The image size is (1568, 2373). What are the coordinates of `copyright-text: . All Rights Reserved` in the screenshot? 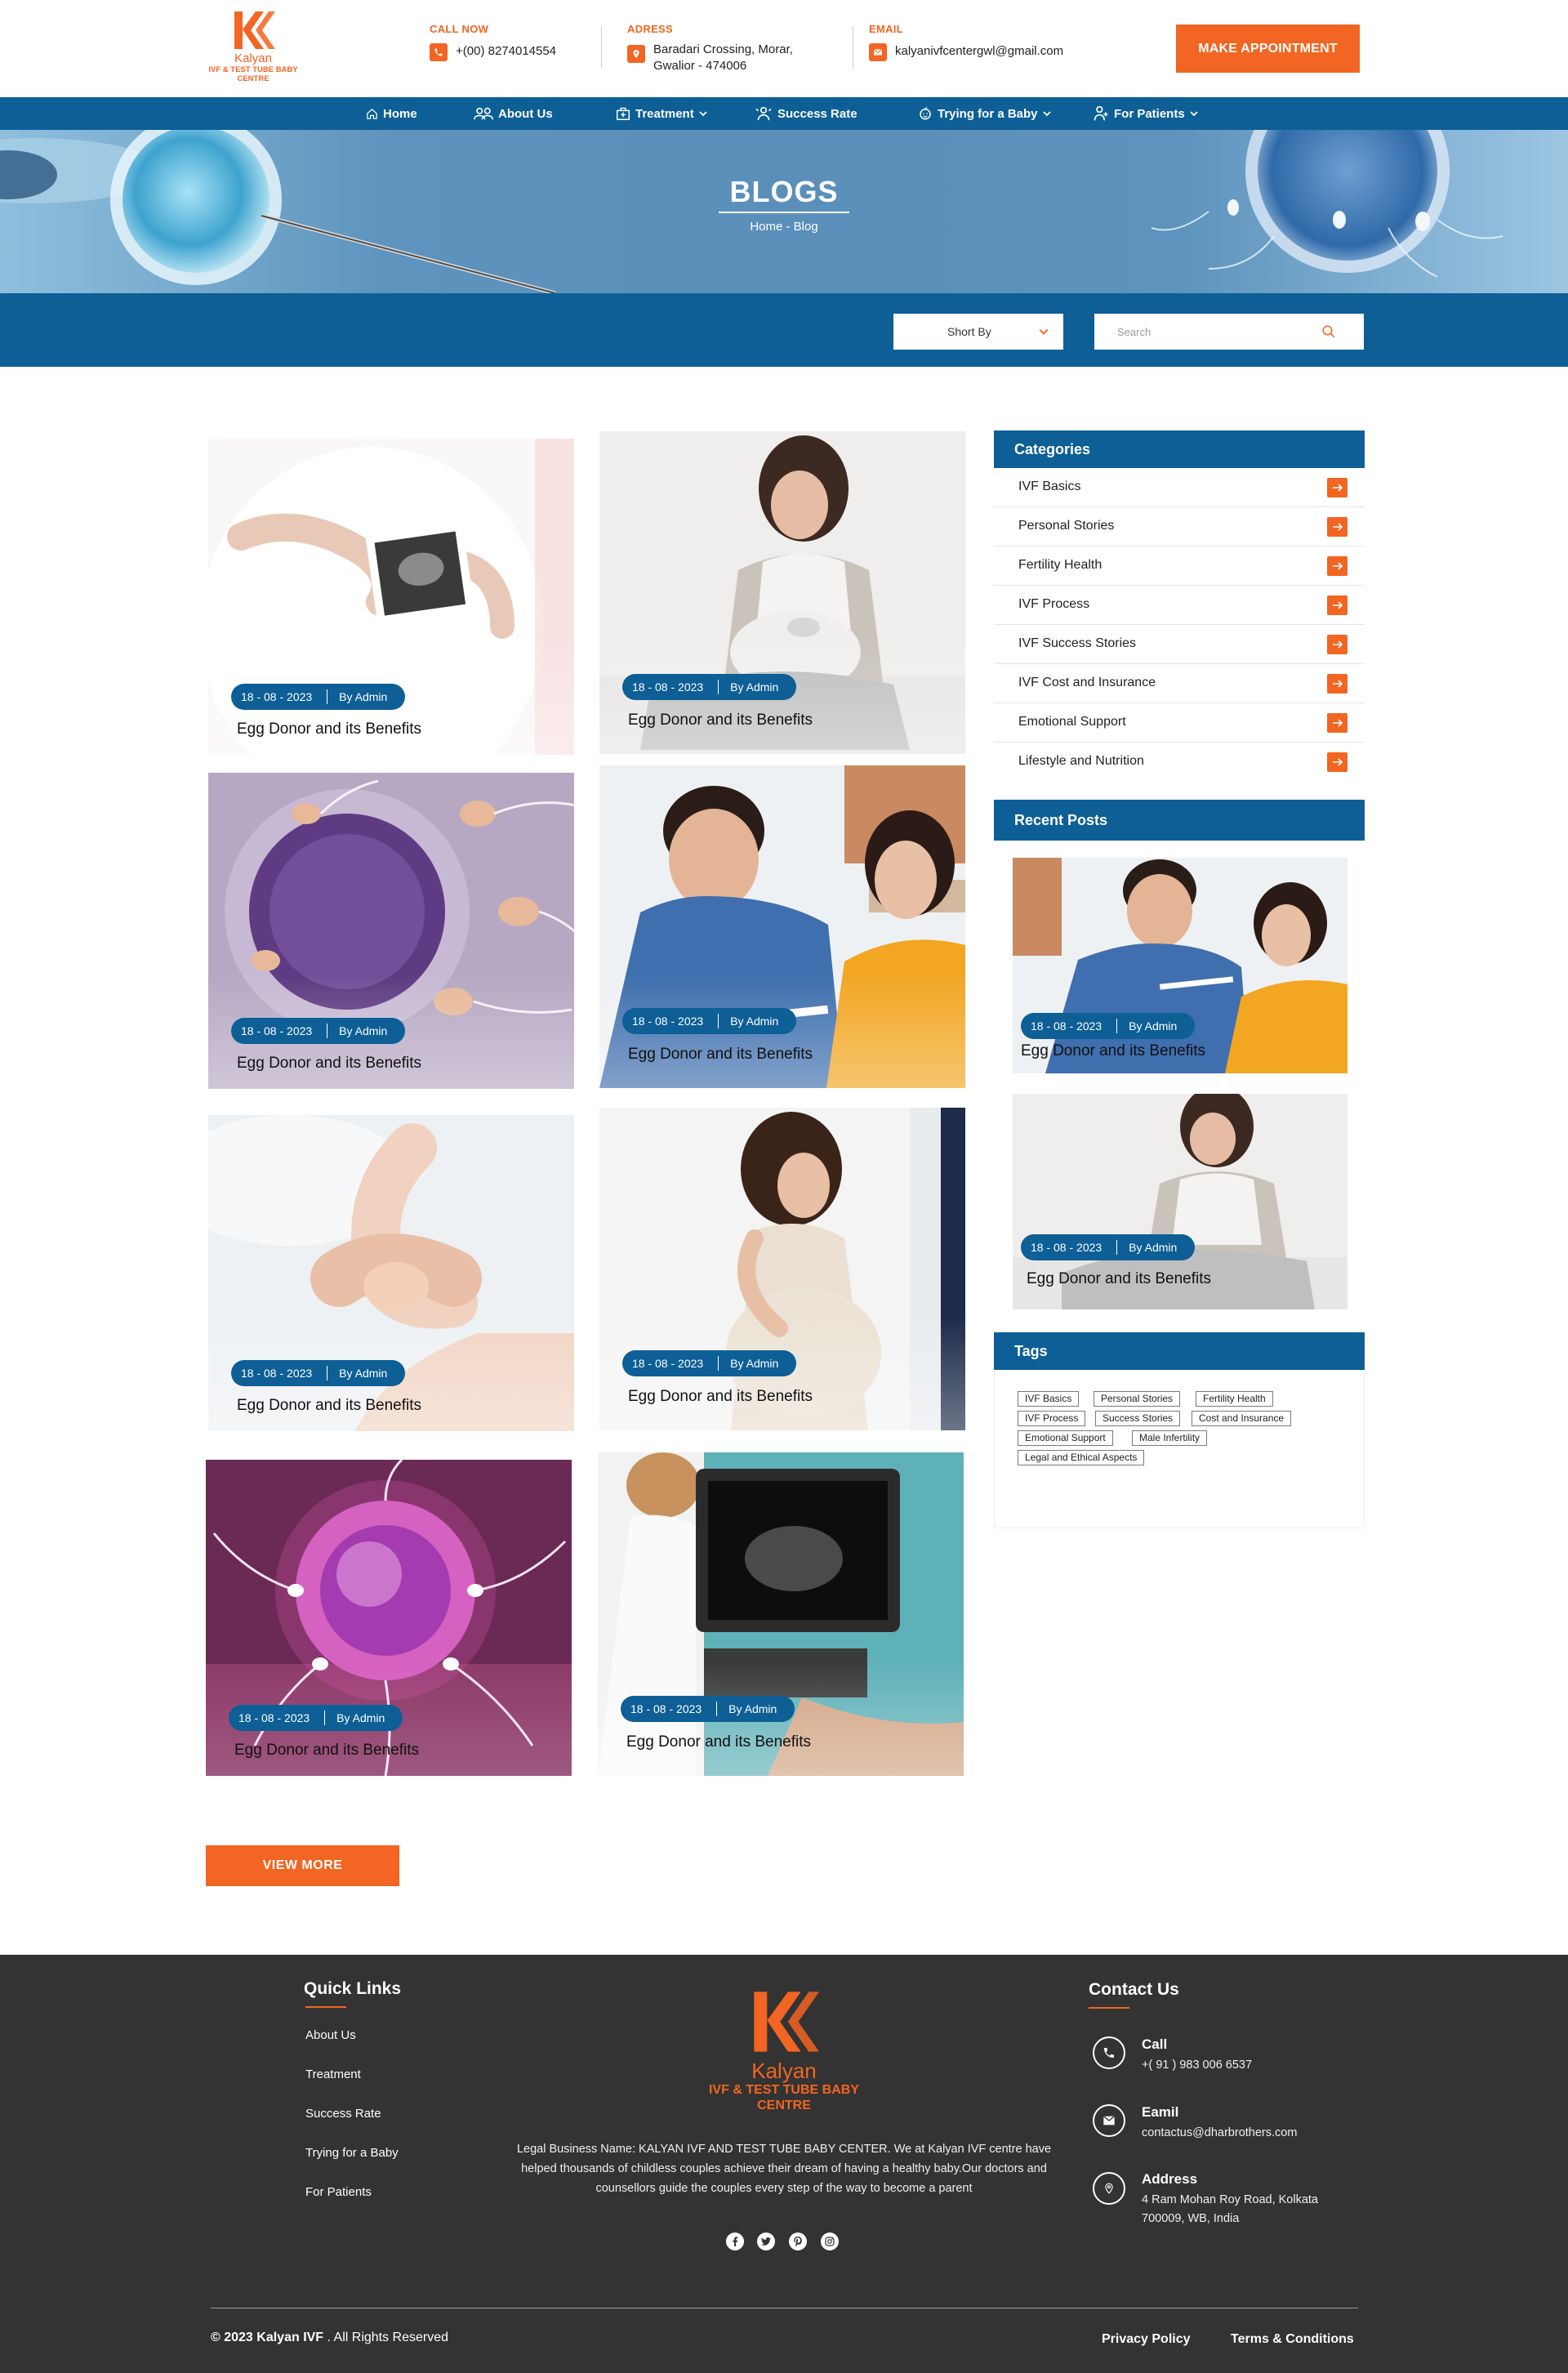 It's located at (386, 2338).